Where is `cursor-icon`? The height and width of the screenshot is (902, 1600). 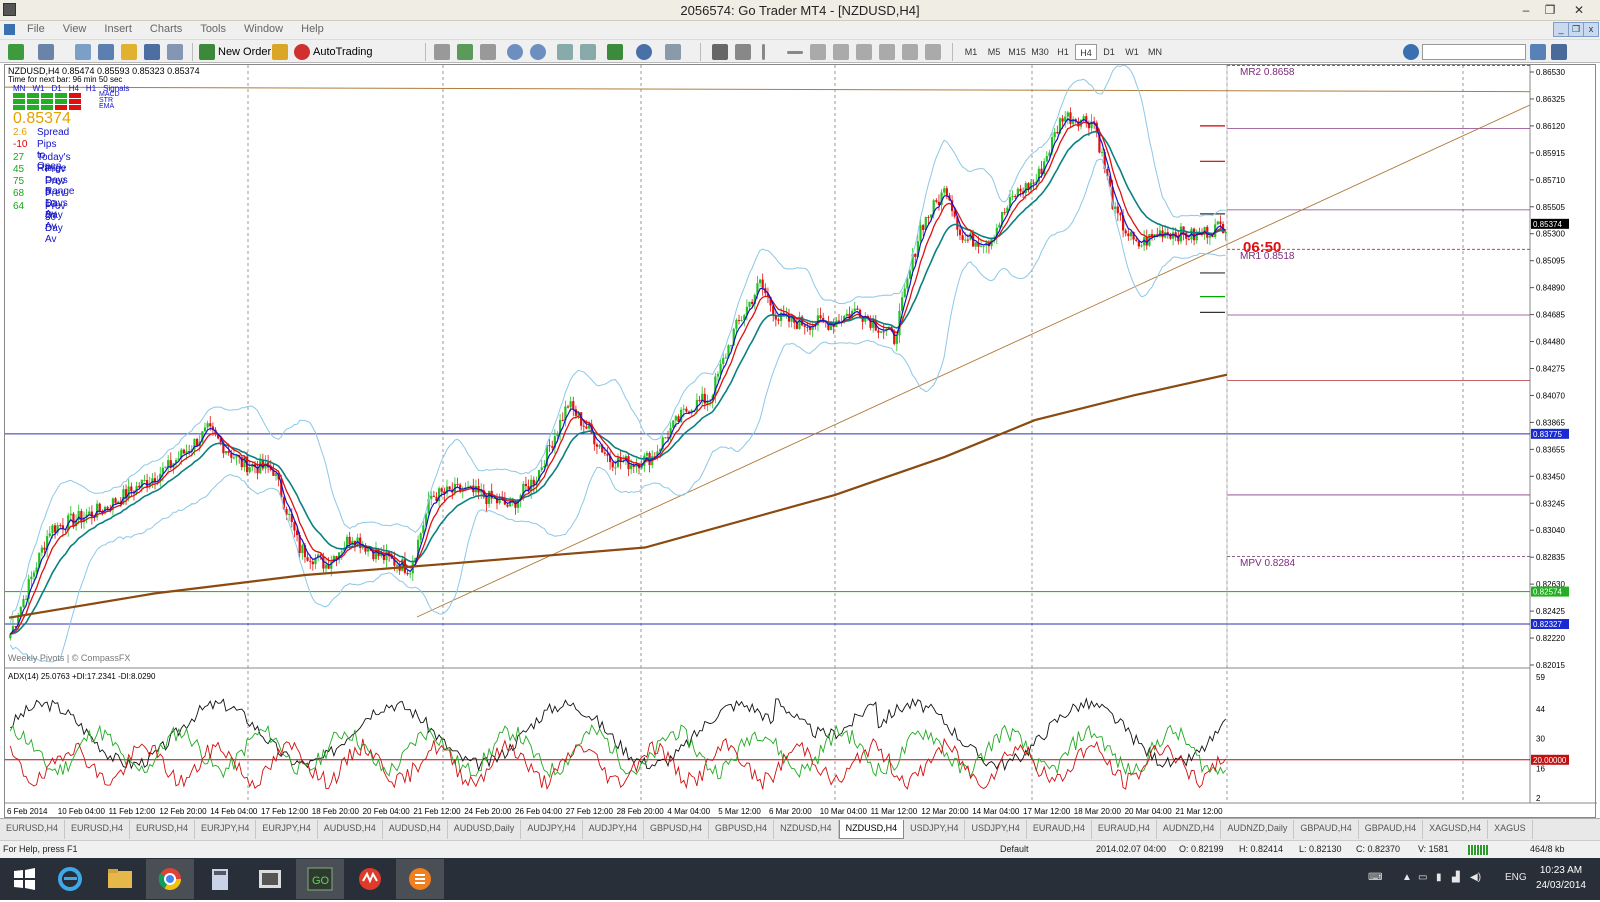
cursor-icon is located at coordinates (720, 52).